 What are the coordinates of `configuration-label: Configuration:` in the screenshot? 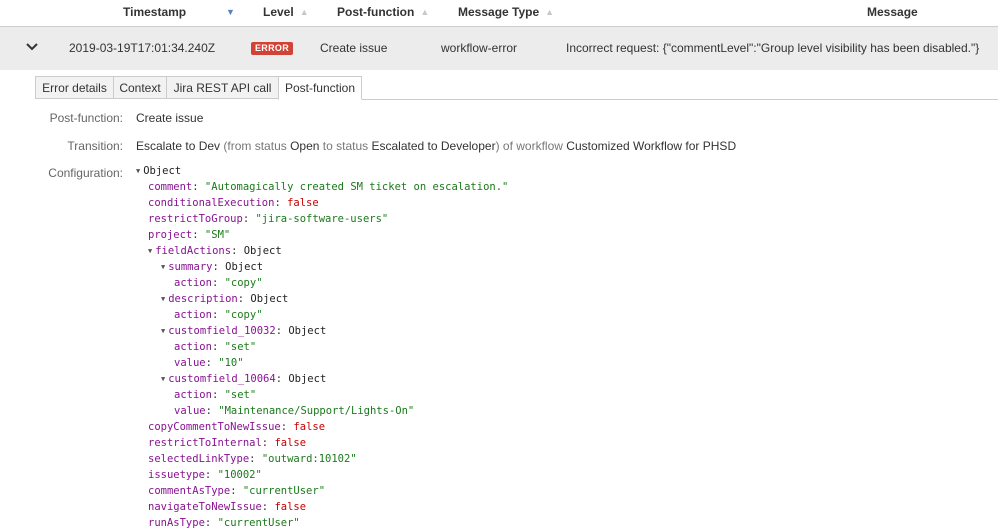 It's located at (85, 173).